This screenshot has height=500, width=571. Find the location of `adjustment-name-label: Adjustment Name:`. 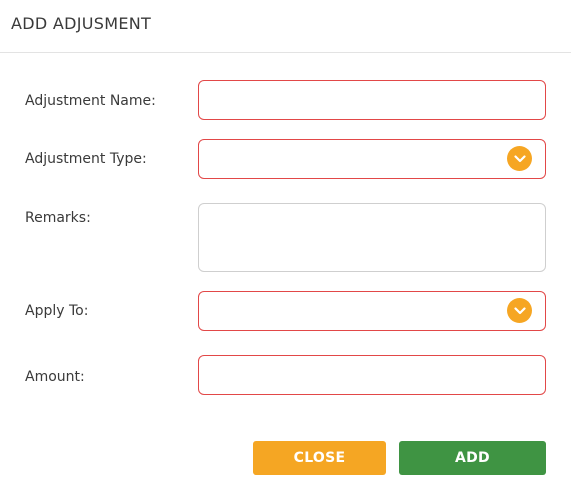

adjustment-name-label: Adjustment Name: is located at coordinates (90, 101).